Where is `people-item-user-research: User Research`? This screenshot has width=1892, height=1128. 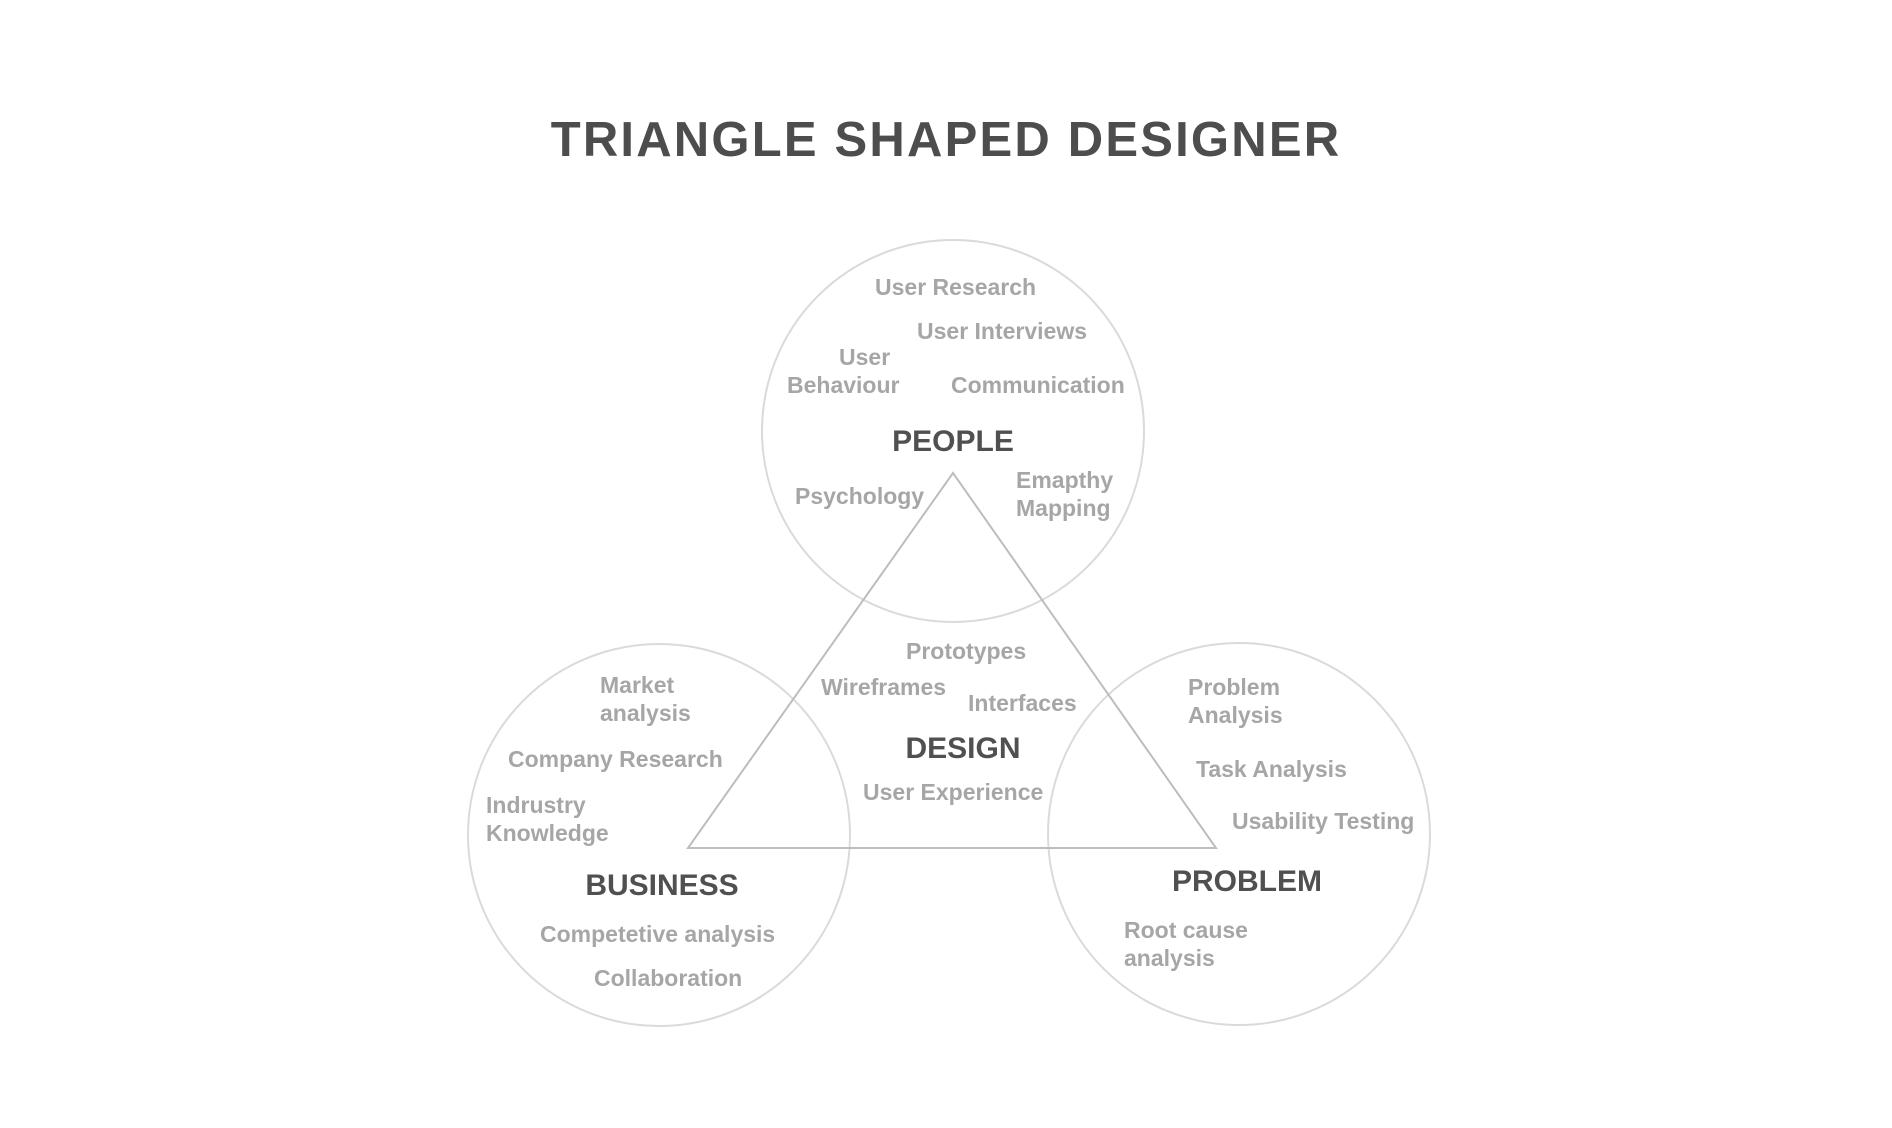
people-item-user-research: User Research is located at coordinates (955, 287).